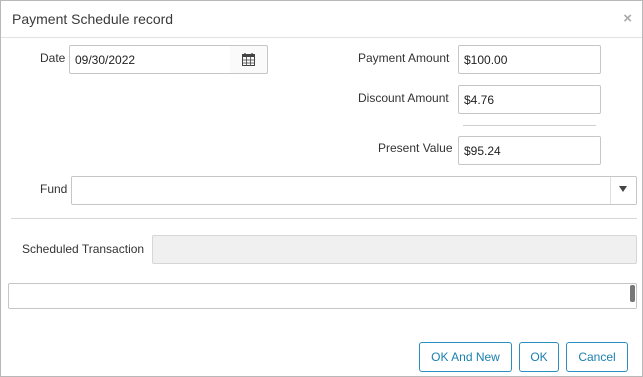  Describe the element at coordinates (632, 293) in the screenshot. I see `notes-scrollbar` at that location.